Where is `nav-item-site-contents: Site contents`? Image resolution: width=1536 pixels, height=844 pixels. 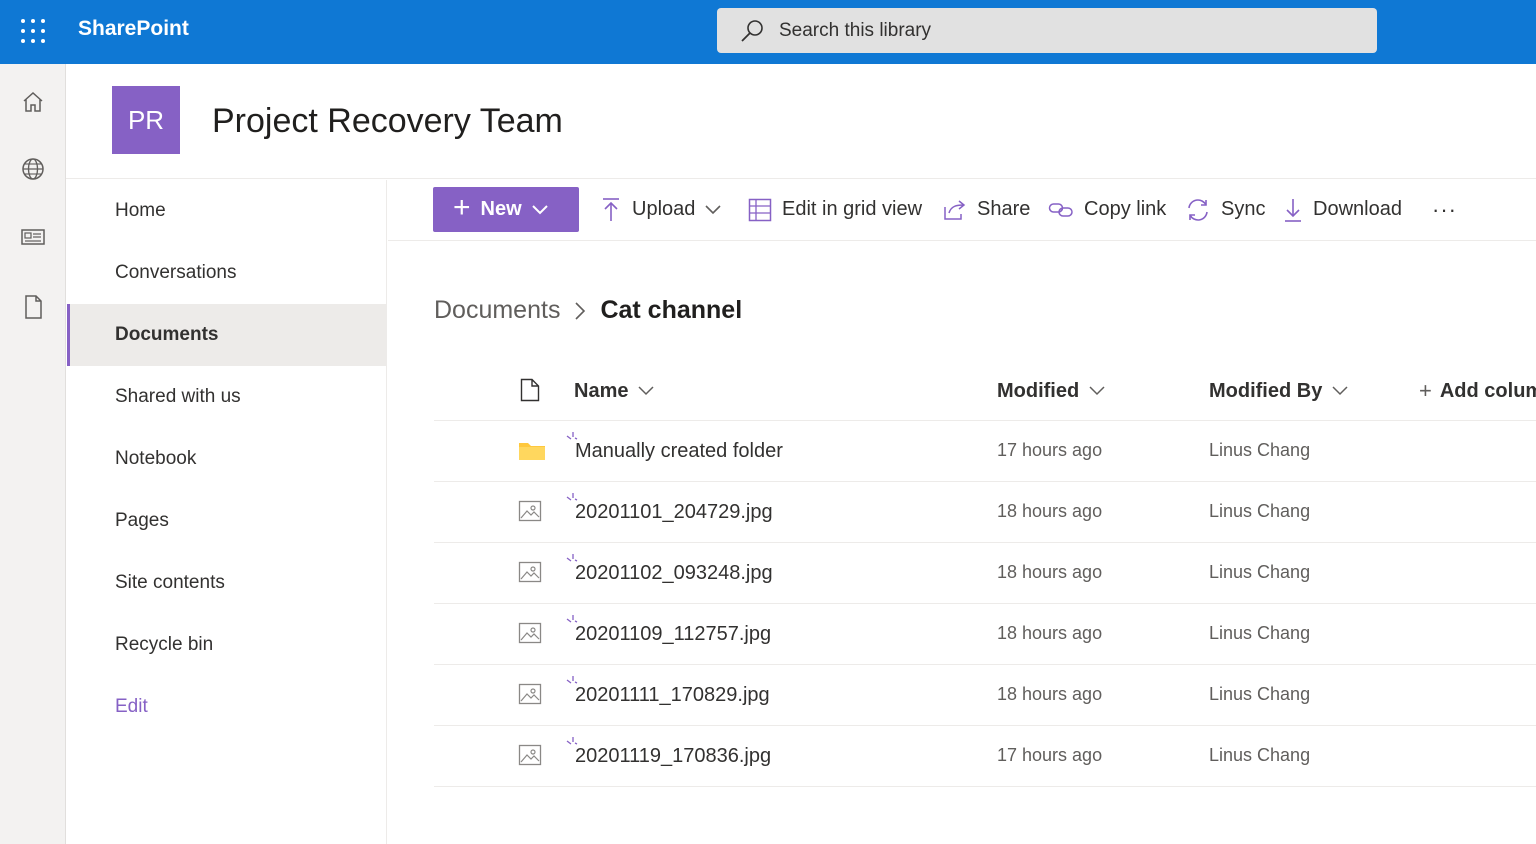
nav-item-site-contents: Site contents is located at coordinates (227, 583).